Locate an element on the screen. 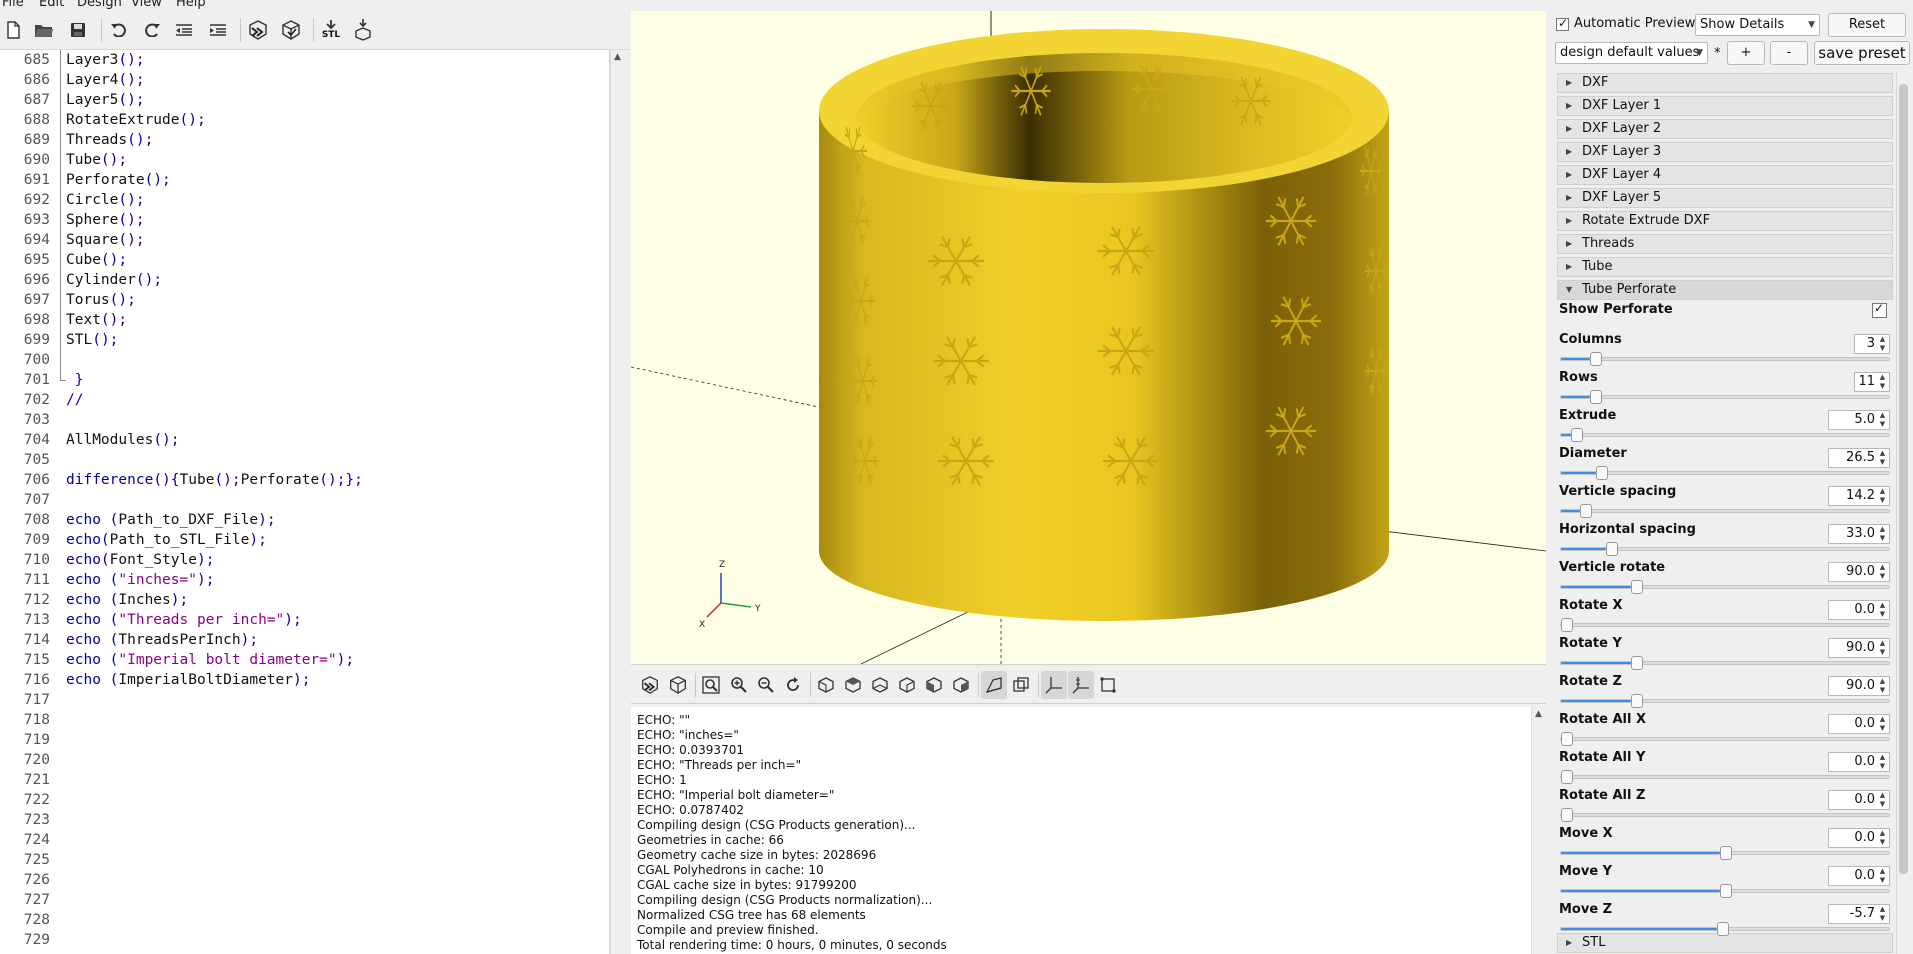 The image size is (1913, 954). code-line: Cylinder(); is located at coordinates (114, 280).